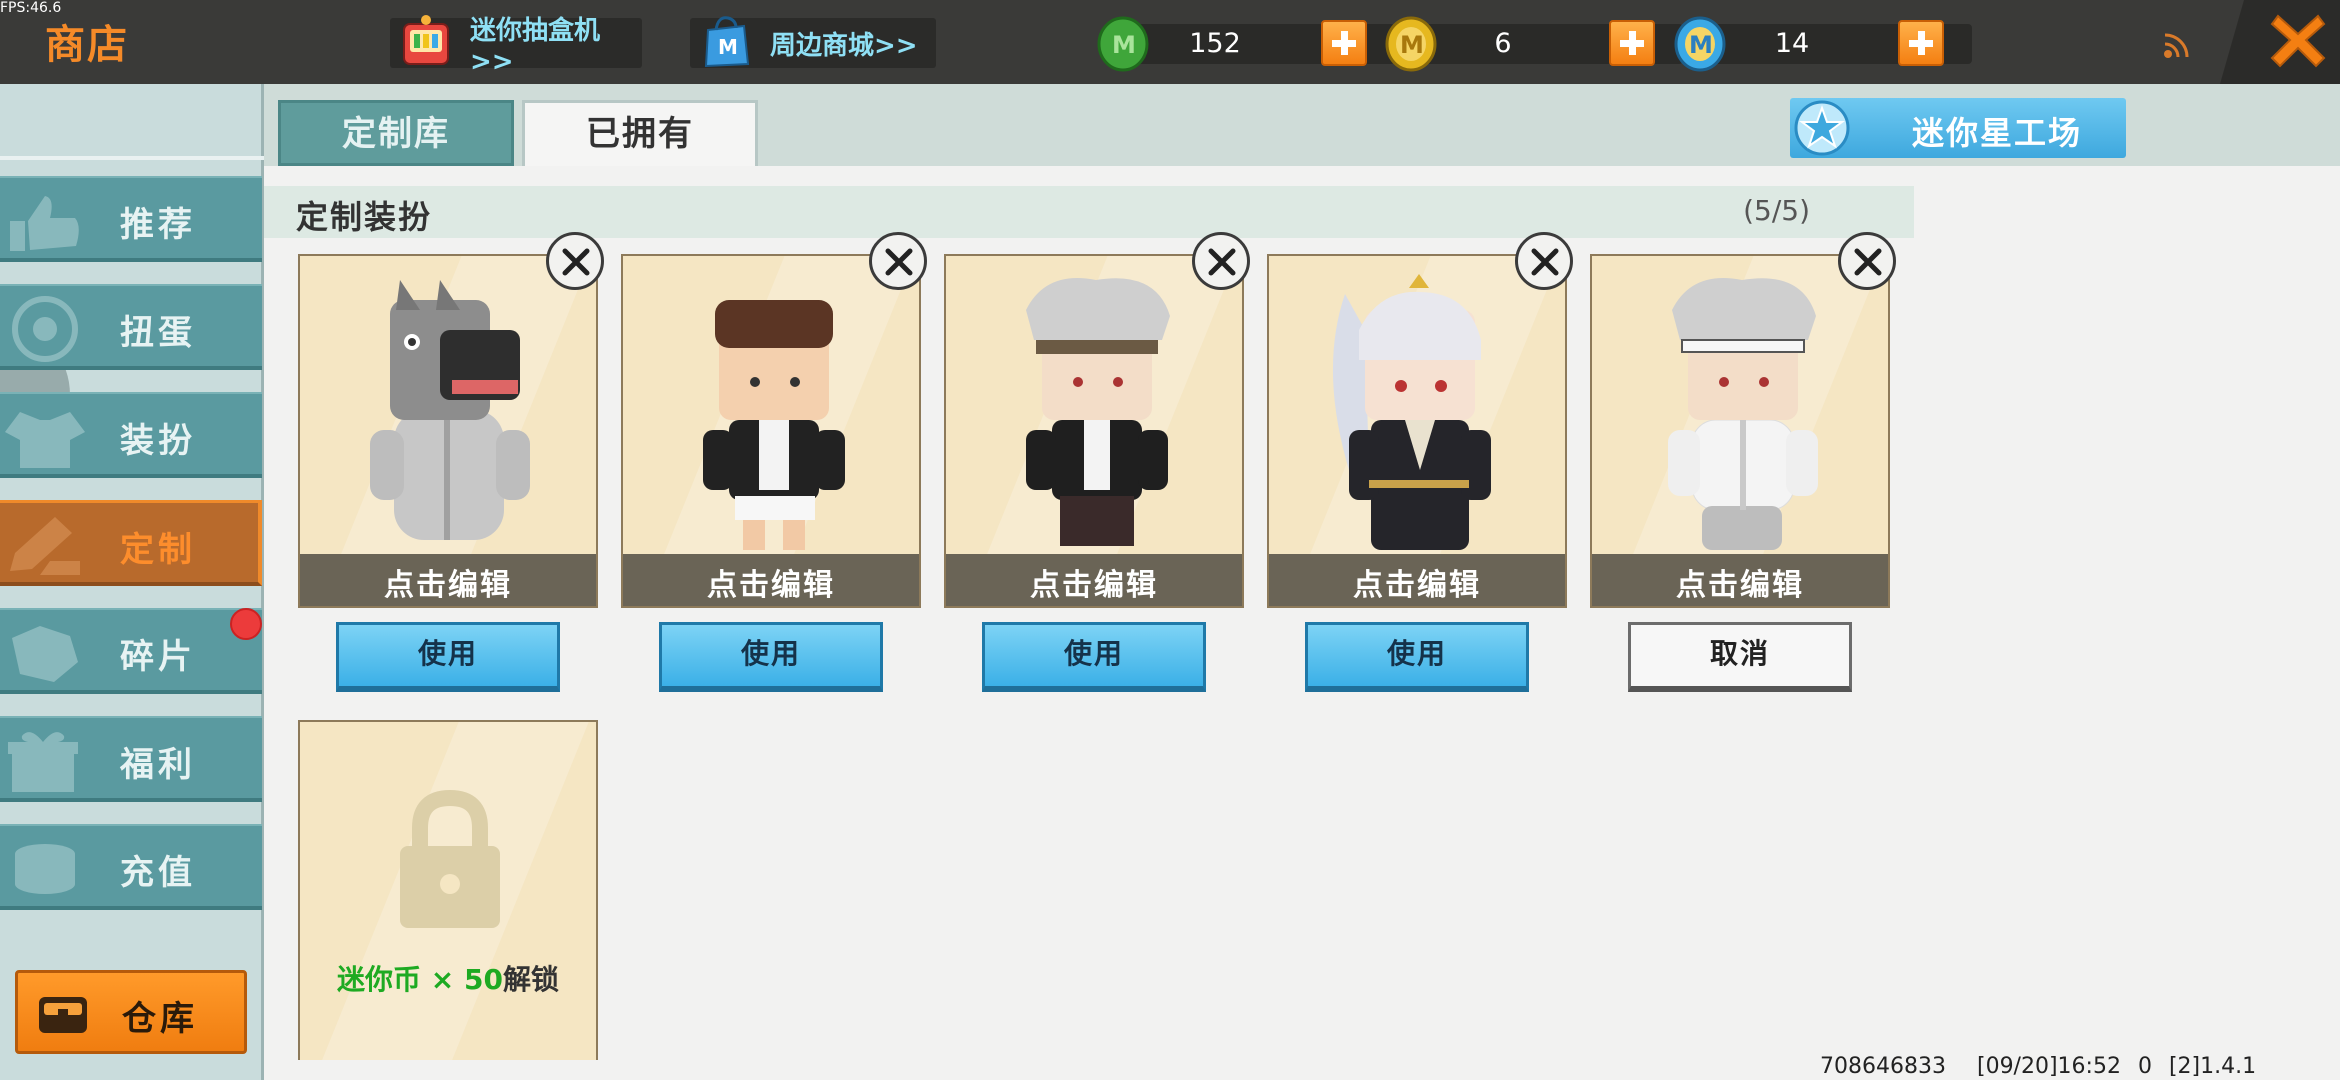 The height and width of the screenshot is (1080, 2340). Describe the element at coordinates (396, 133) in the screenshot. I see `tab-custom-library: 定制库` at that location.